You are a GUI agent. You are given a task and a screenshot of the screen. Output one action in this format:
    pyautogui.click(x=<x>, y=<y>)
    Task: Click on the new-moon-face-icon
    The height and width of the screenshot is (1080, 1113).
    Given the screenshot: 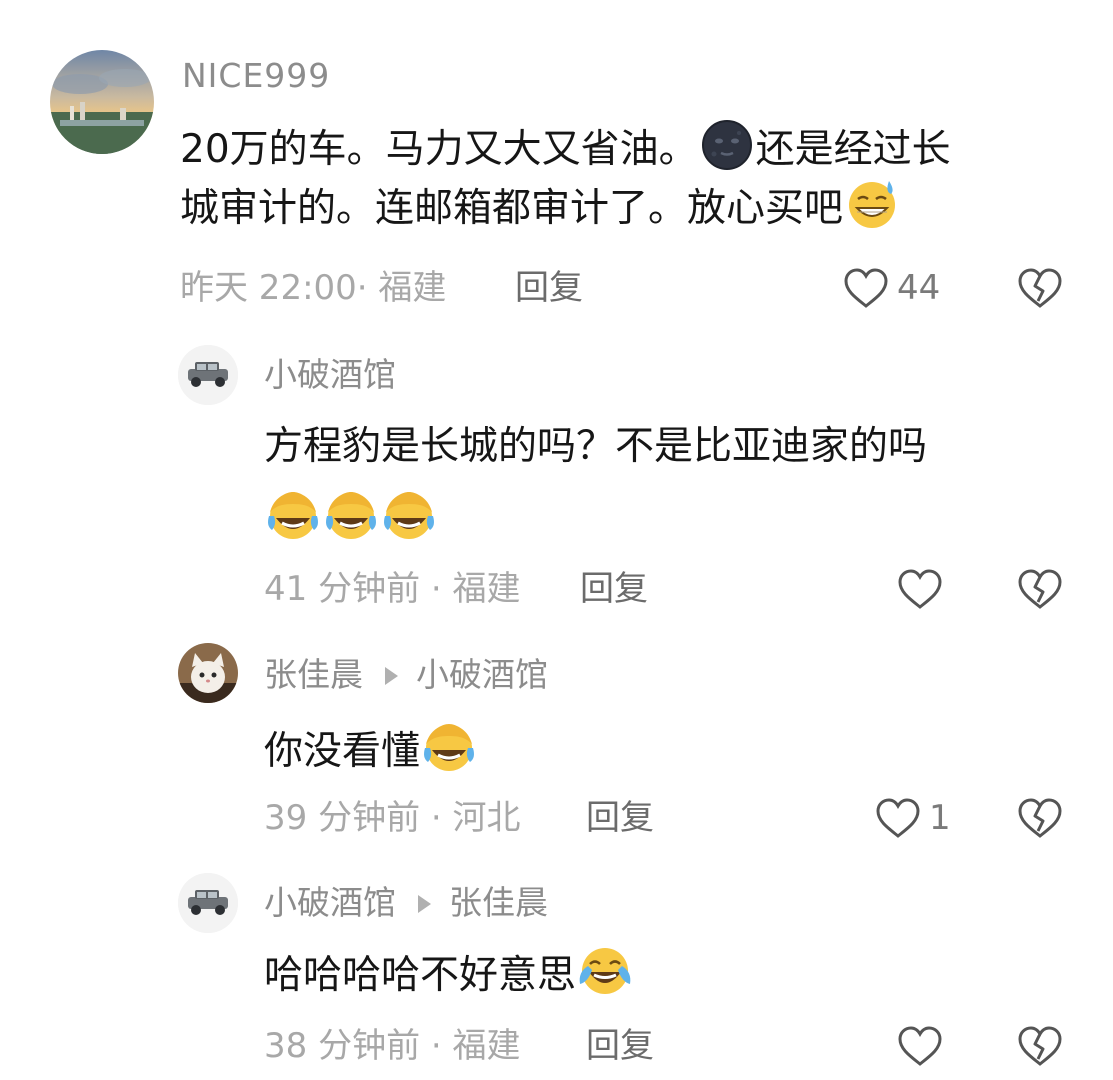 What is the action you would take?
    pyautogui.click(x=727, y=145)
    